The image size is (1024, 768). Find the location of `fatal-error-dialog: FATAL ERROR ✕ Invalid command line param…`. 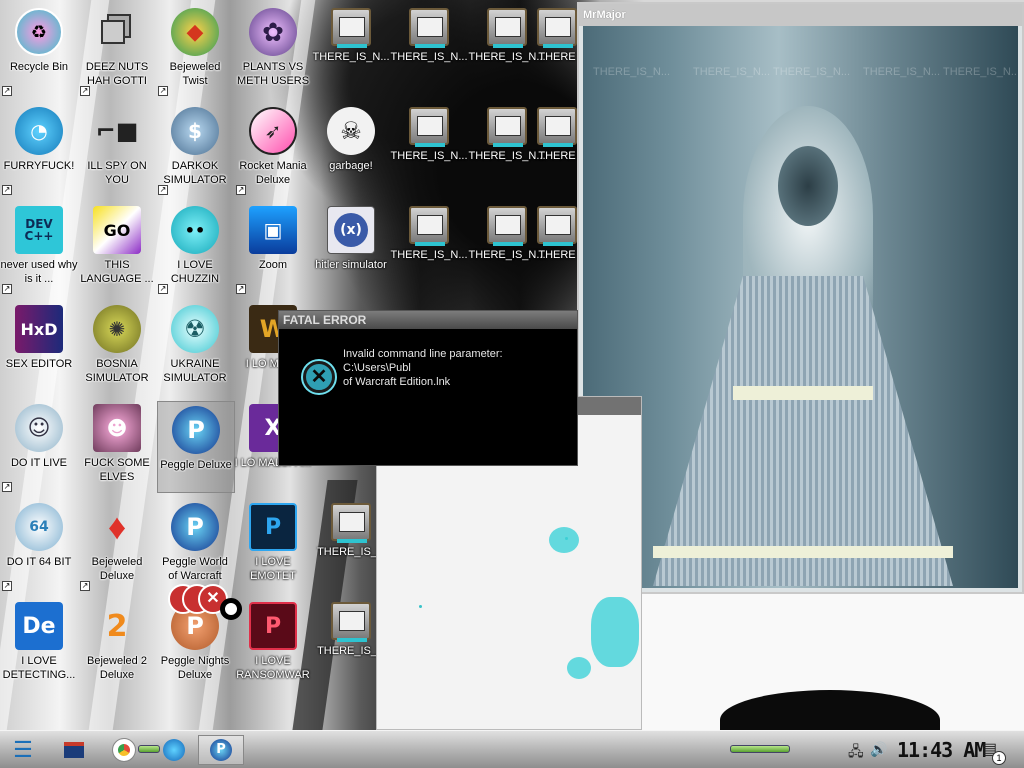

fatal-error-dialog: FATAL ERROR ✕ Invalid command line param… is located at coordinates (428, 388).